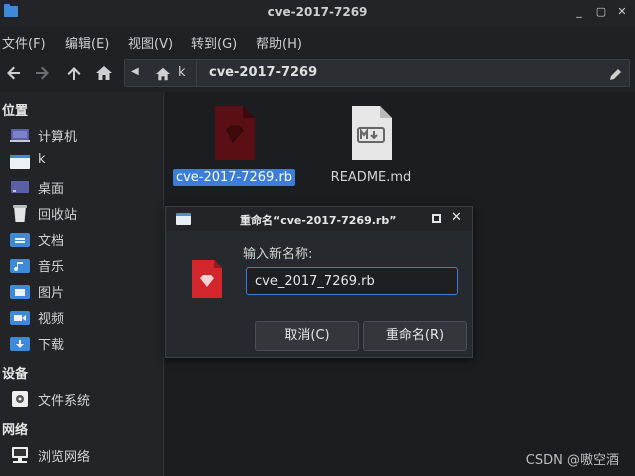  What do you see at coordinates (572, 460) in the screenshot?
I see `watermark-text: CSDN @嗷空酒` at bounding box center [572, 460].